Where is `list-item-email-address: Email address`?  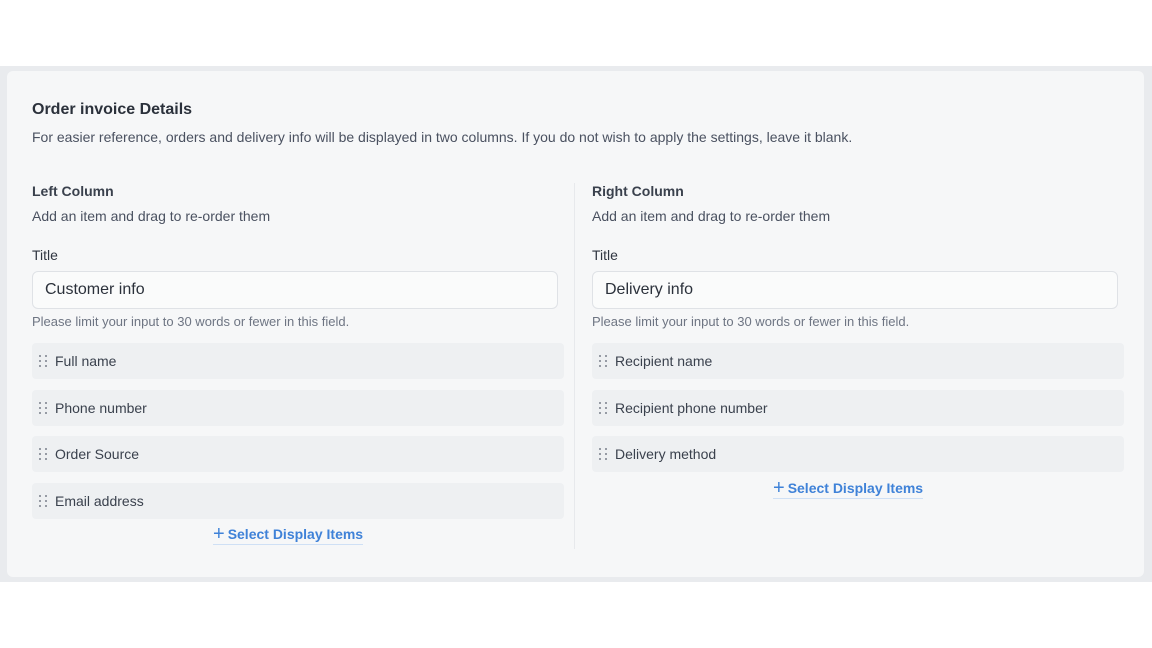
list-item-email-address: Email address is located at coordinates (298, 501).